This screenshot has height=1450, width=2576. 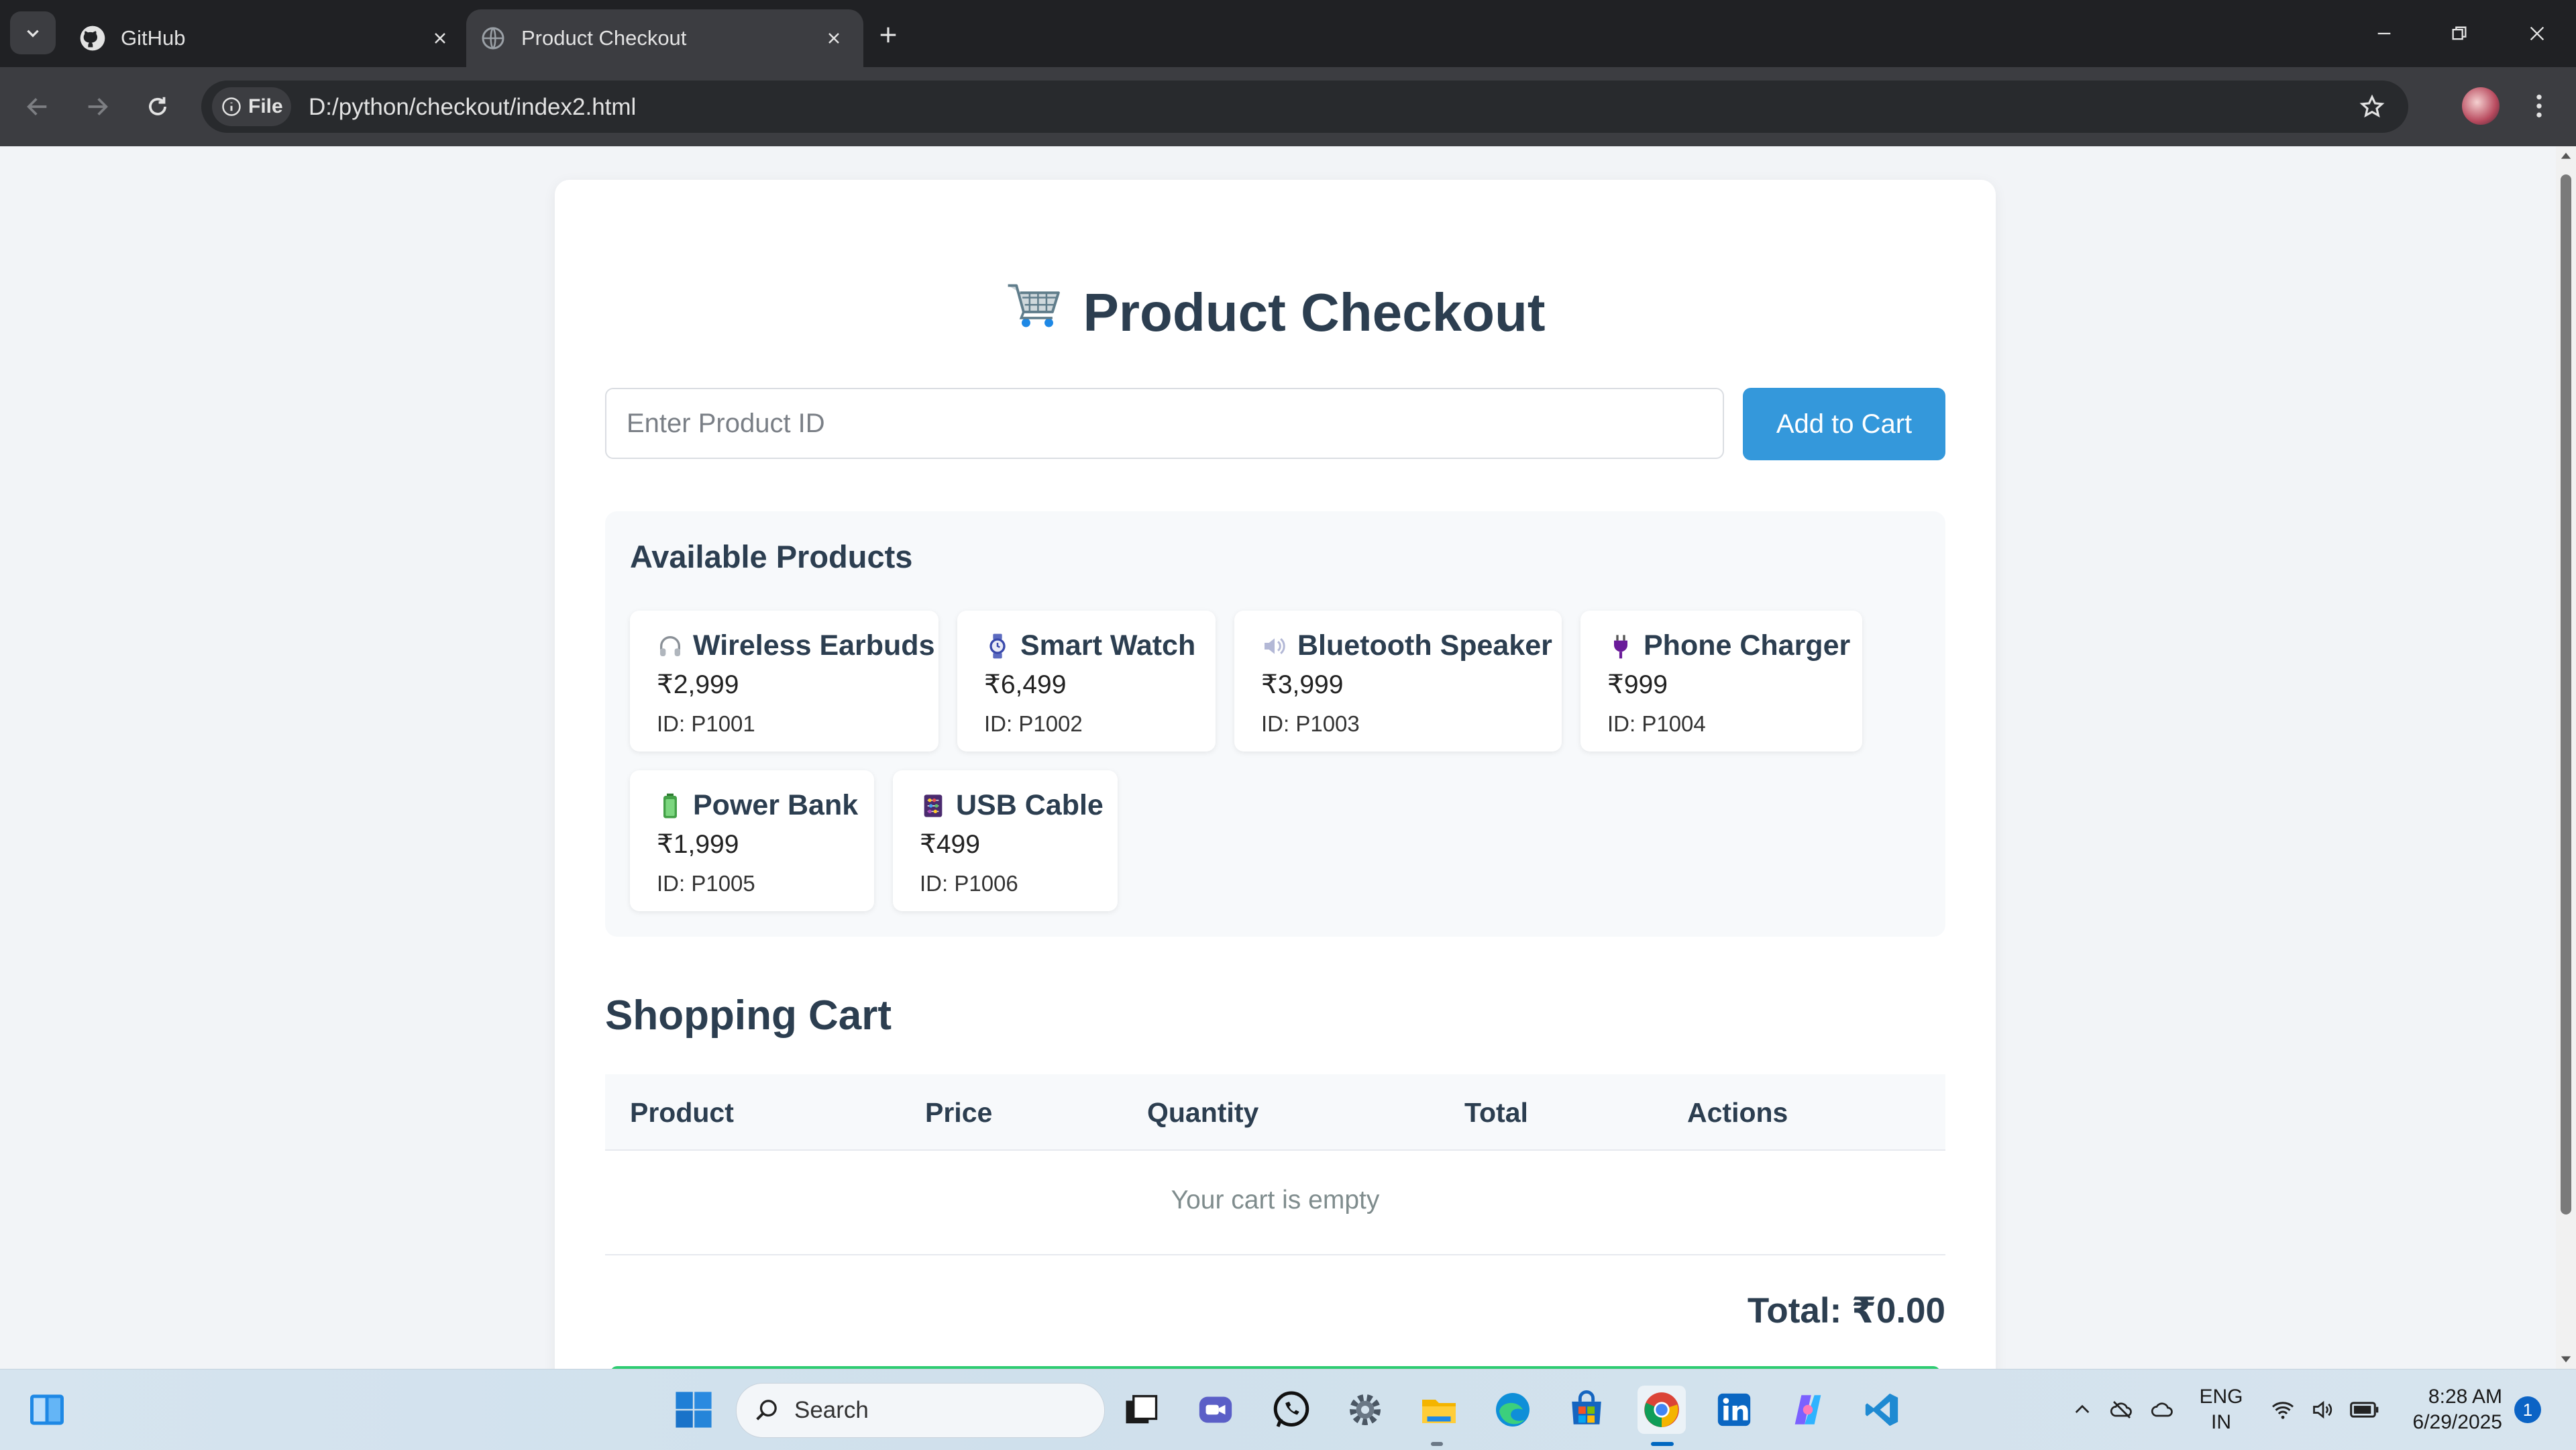 I want to click on site-info-label: File, so click(x=265, y=106).